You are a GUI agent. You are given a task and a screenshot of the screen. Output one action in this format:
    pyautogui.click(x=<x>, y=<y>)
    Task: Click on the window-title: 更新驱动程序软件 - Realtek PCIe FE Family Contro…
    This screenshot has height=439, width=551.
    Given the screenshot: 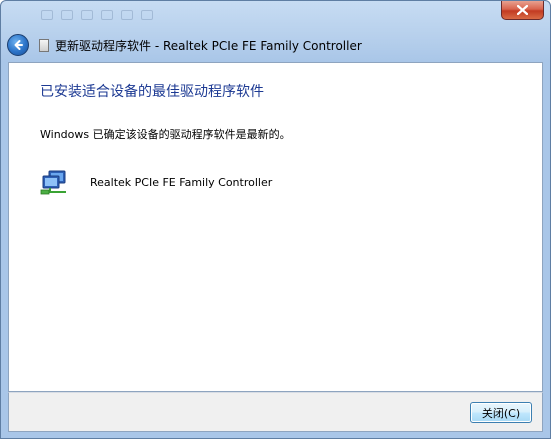 What is the action you would take?
    pyautogui.click(x=208, y=45)
    